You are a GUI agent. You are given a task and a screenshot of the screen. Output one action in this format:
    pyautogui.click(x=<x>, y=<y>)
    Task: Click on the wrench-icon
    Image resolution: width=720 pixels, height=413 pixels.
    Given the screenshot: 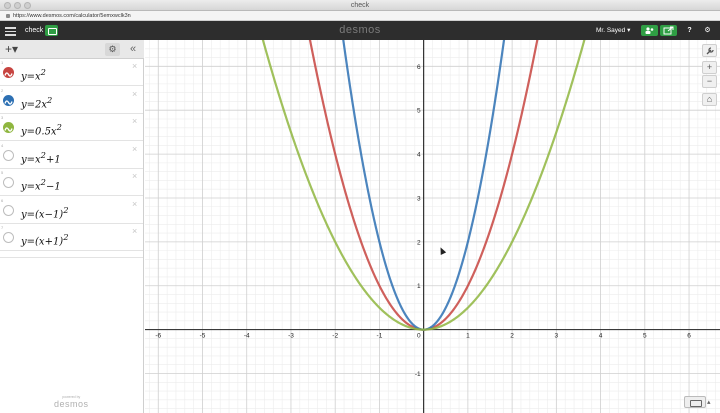 What is the action you would take?
    pyautogui.click(x=709, y=50)
    